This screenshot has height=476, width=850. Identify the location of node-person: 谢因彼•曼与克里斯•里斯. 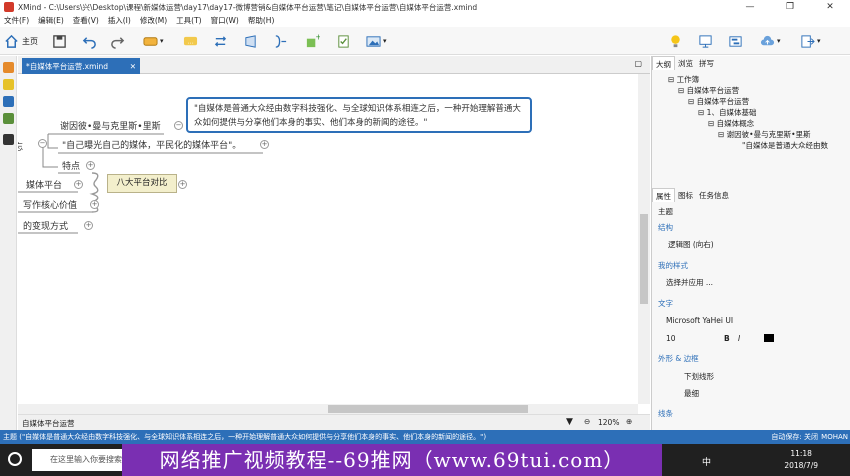
(110, 125).